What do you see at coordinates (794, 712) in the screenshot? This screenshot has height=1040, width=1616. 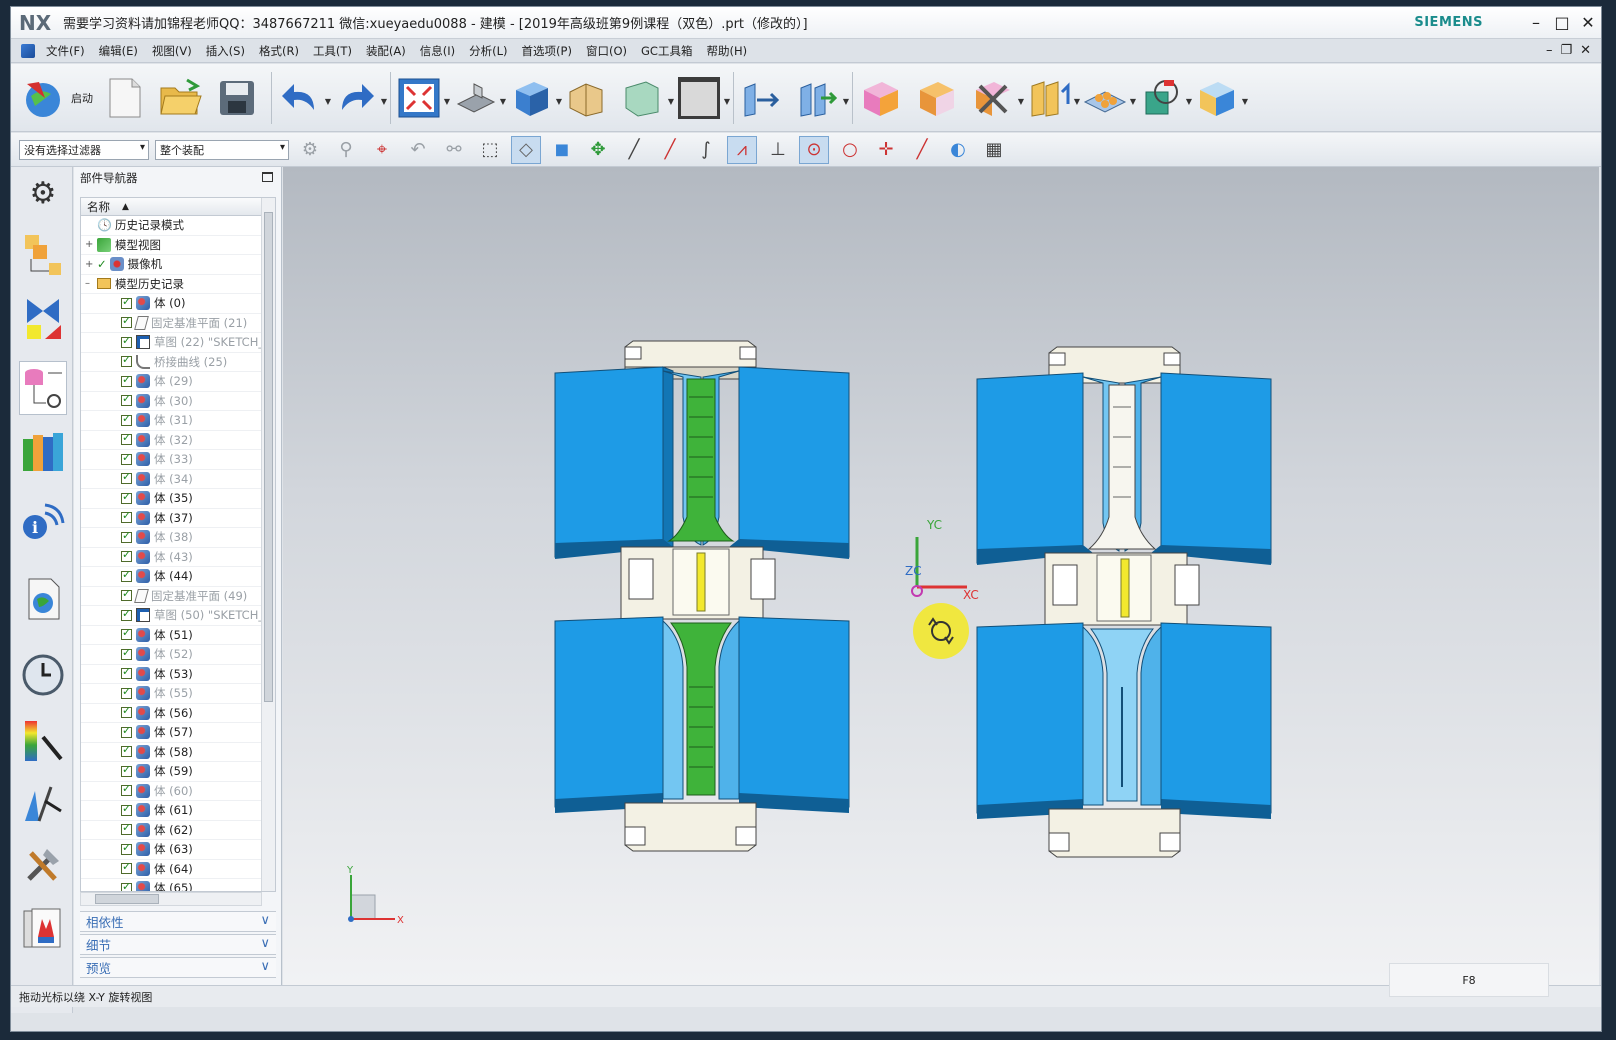 I see `left-bottom-right-block` at bounding box center [794, 712].